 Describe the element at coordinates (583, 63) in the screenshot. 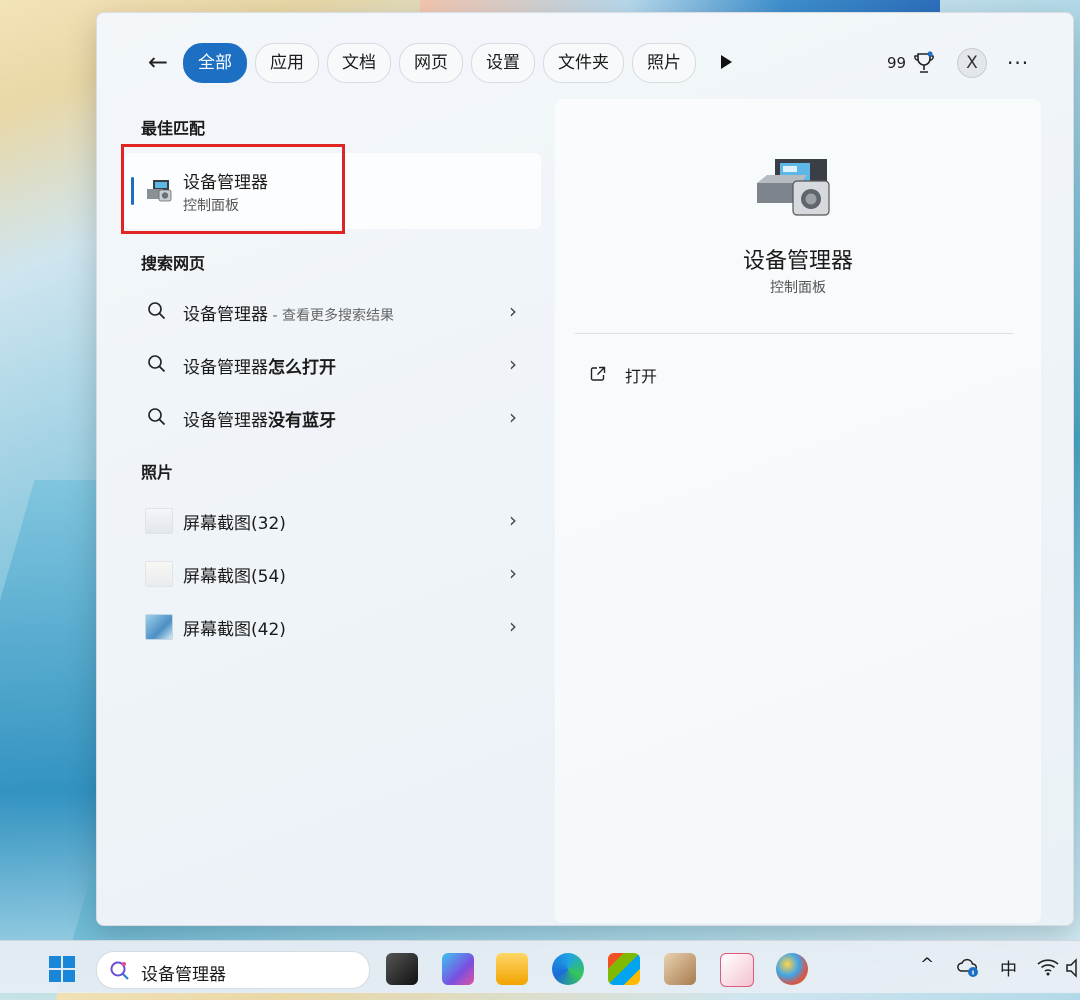

I see `tab-folders: 文件夹` at that location.